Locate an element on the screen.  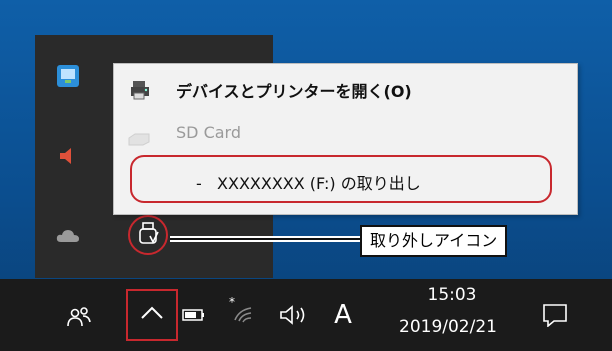
speaker-icon is located at coordinates (68, 156).